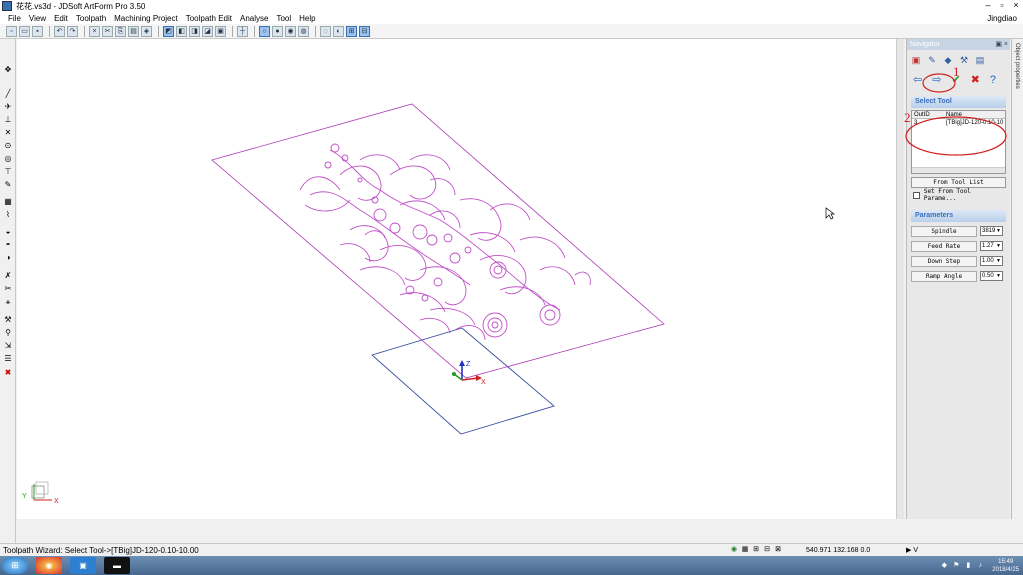  Describe the element at coordinates (61, 18) in the screenshot. I see `menu-edit: Edit` at that location.